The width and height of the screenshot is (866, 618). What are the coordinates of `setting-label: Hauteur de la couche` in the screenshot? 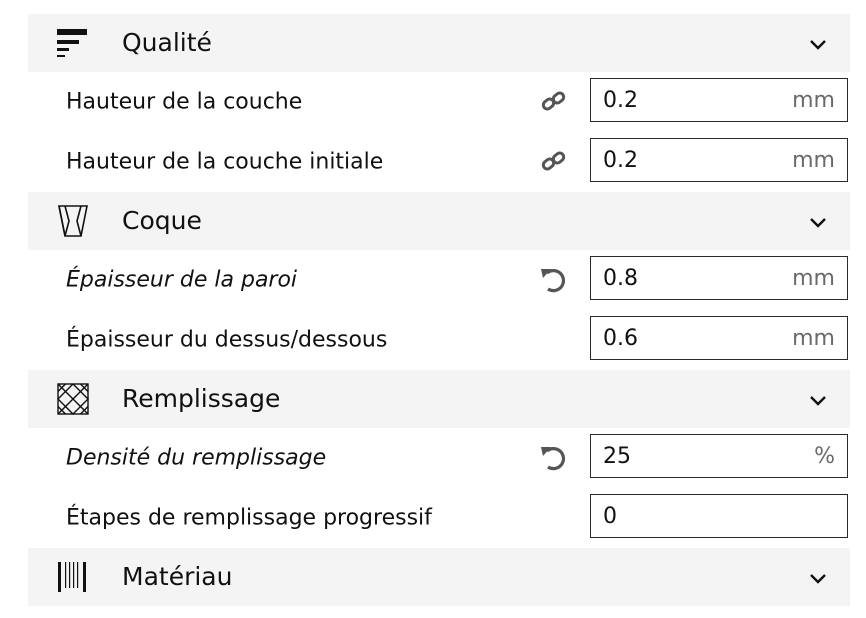 It's located at (184, 102).